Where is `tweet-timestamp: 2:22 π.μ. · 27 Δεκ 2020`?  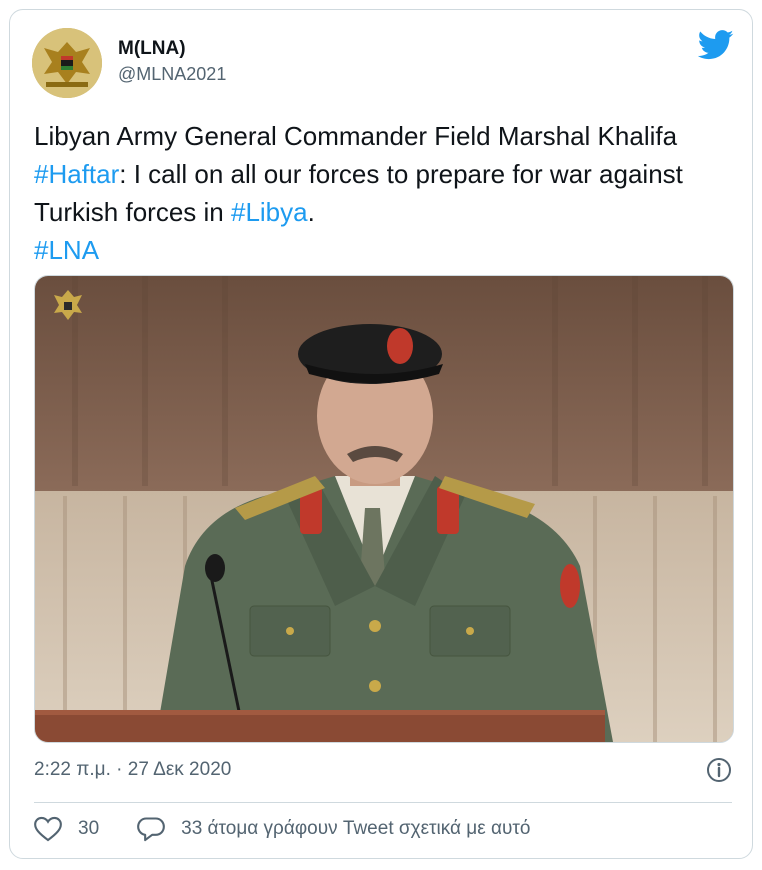
tweet-timestamp: 2:22 π.μ. · 27 Δεκ 2020 is located at coordinates (132, 770).